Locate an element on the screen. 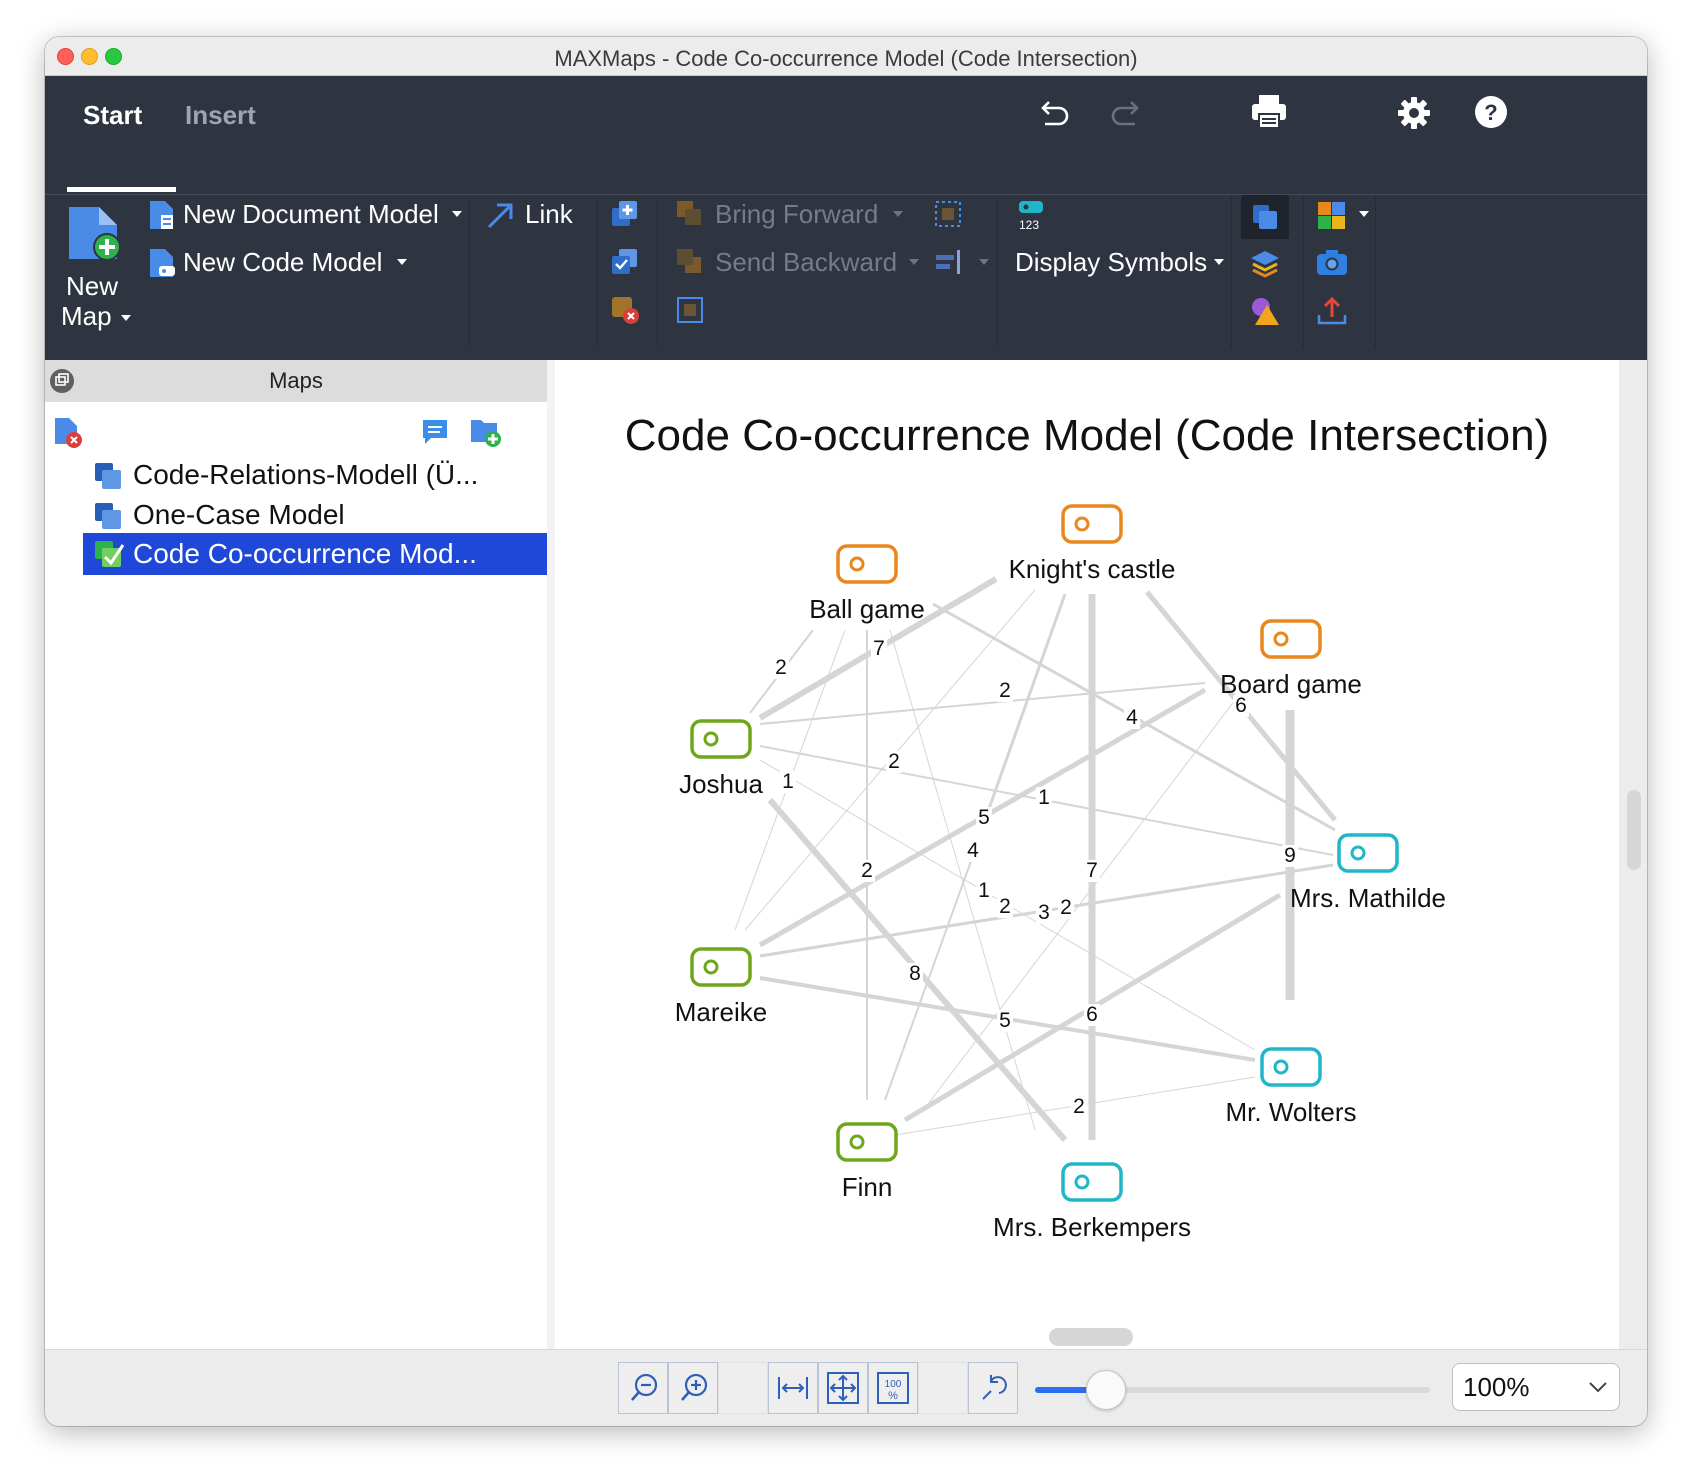 The image size is (1692, 1480). node-joshua: Joshua is located at coordinates (721, 759).